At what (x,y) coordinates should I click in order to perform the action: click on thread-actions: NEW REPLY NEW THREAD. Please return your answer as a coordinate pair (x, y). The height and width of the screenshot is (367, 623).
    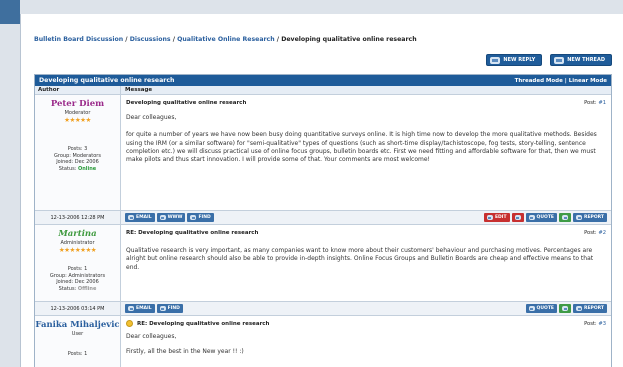
    Looking at the image, I should click on (323, 62).